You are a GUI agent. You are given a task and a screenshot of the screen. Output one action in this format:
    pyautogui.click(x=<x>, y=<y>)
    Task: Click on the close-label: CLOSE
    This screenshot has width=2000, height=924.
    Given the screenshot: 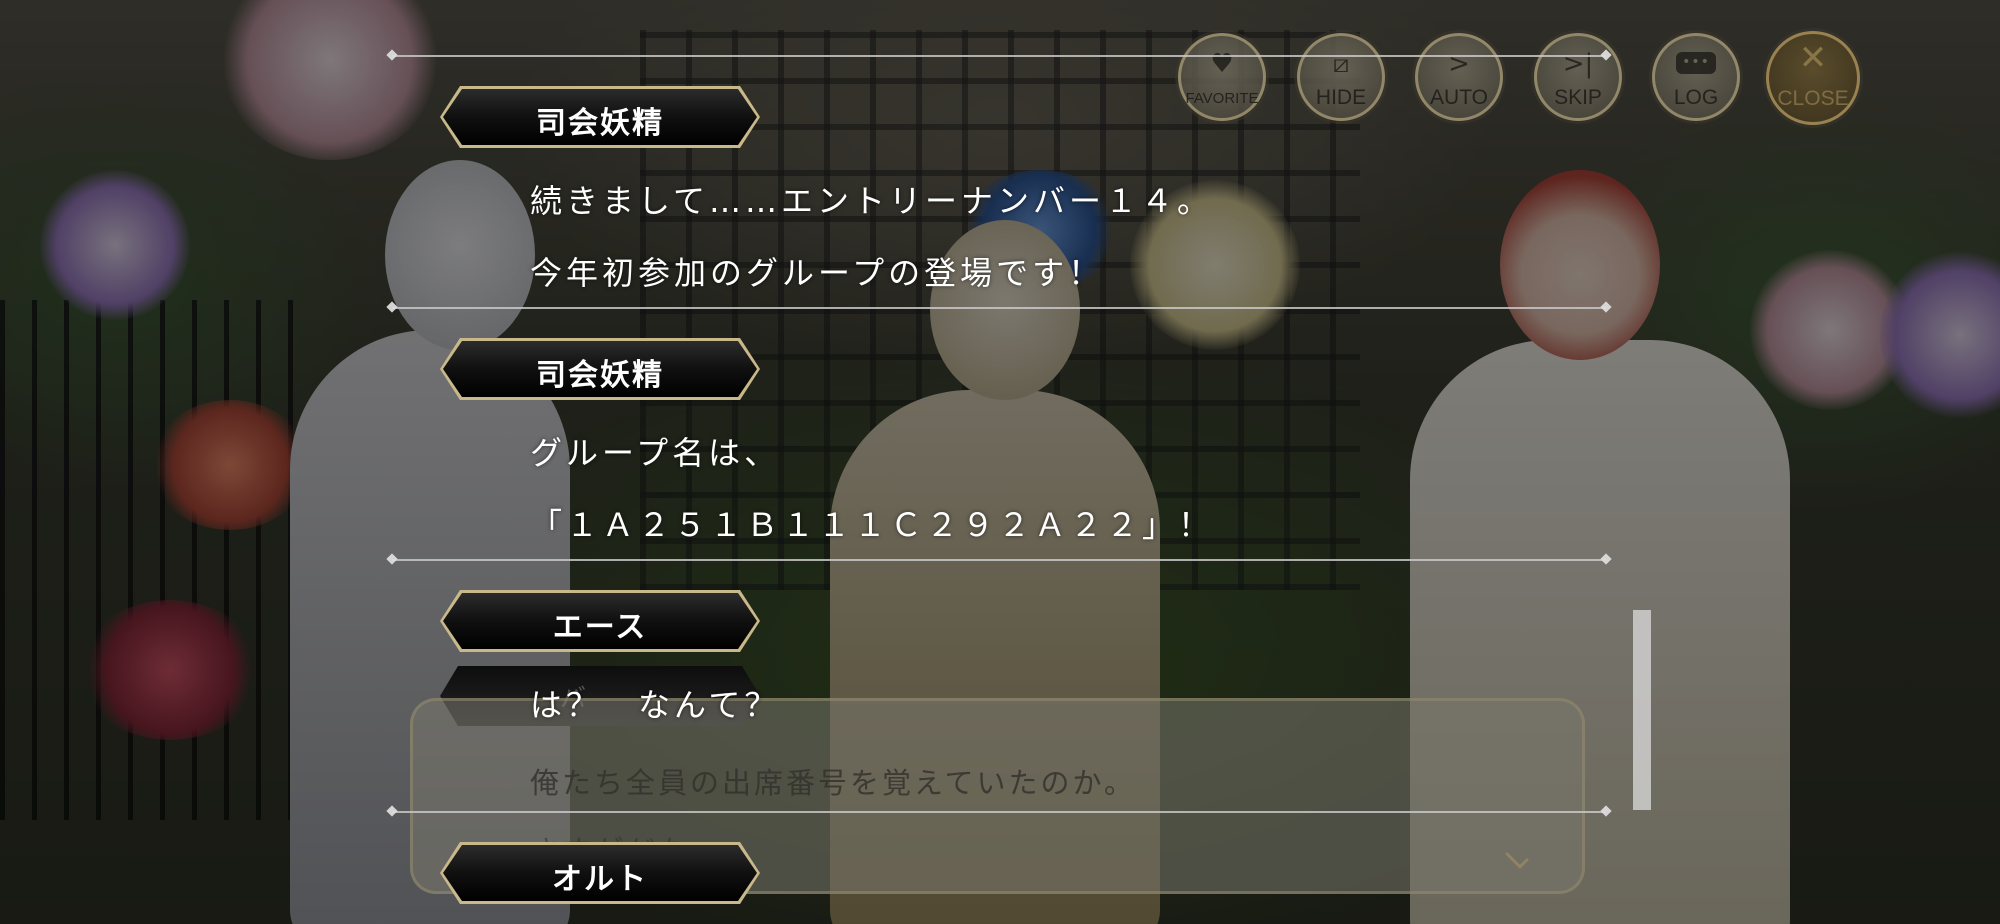 What is the action you would take?
    pyautogui.click(x=1813, y=98)
    